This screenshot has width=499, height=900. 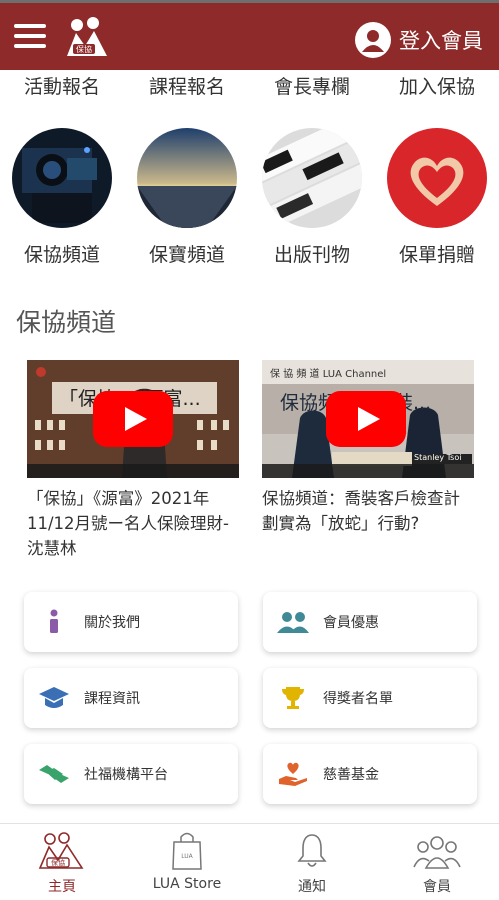 What do you see at coordinates (441, 41) in the screenshot?
I see `login-label: 登入會員` at bounding box center [441, 41].